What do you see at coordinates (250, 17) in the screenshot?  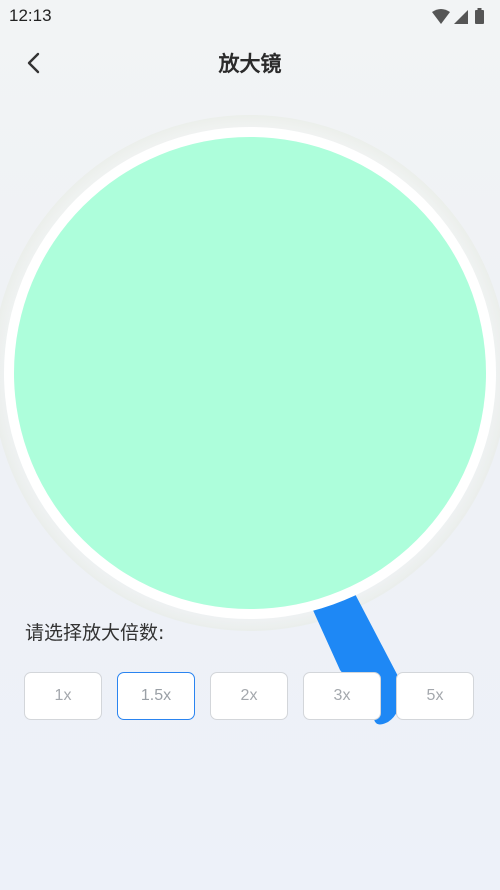 I see `status-bar: 12:13` at bounding box center [250, 17].